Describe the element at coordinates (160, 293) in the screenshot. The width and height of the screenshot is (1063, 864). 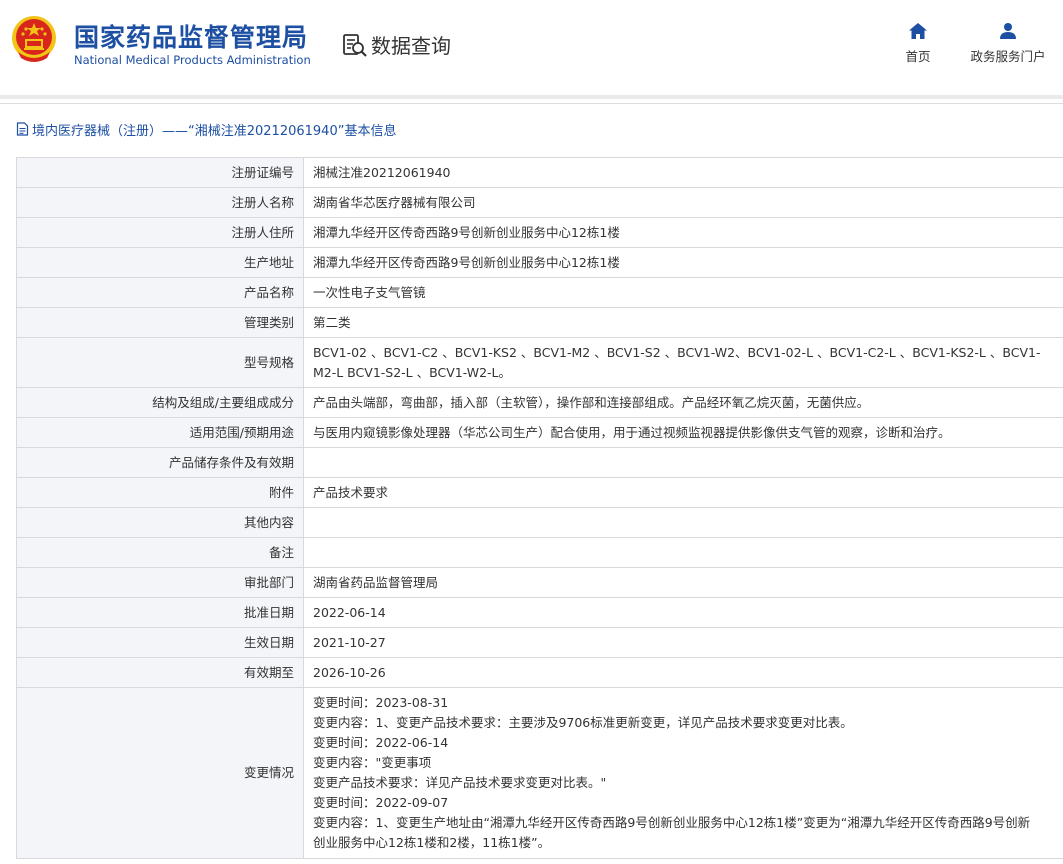
I see `field-label: 产品名称` at that location.